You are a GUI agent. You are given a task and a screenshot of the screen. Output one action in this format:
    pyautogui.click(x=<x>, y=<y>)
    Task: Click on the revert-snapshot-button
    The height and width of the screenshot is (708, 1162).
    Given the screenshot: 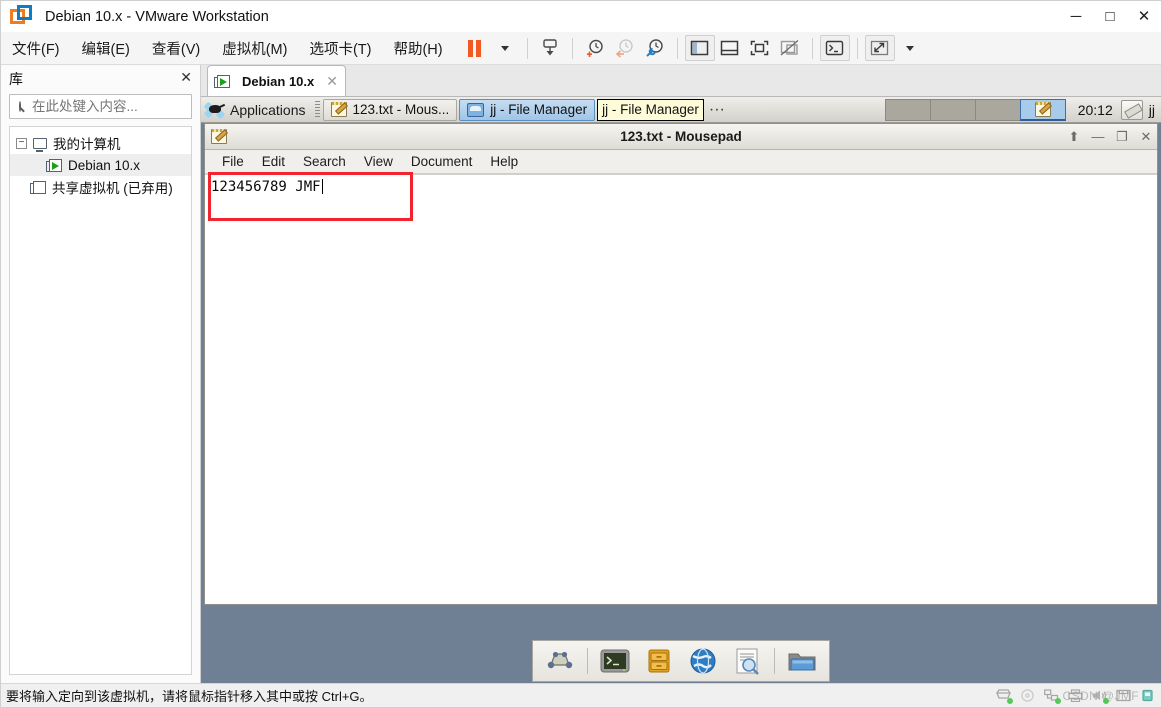 What is the action you would take?
    pyautogui.click(x=625, y=48)
    